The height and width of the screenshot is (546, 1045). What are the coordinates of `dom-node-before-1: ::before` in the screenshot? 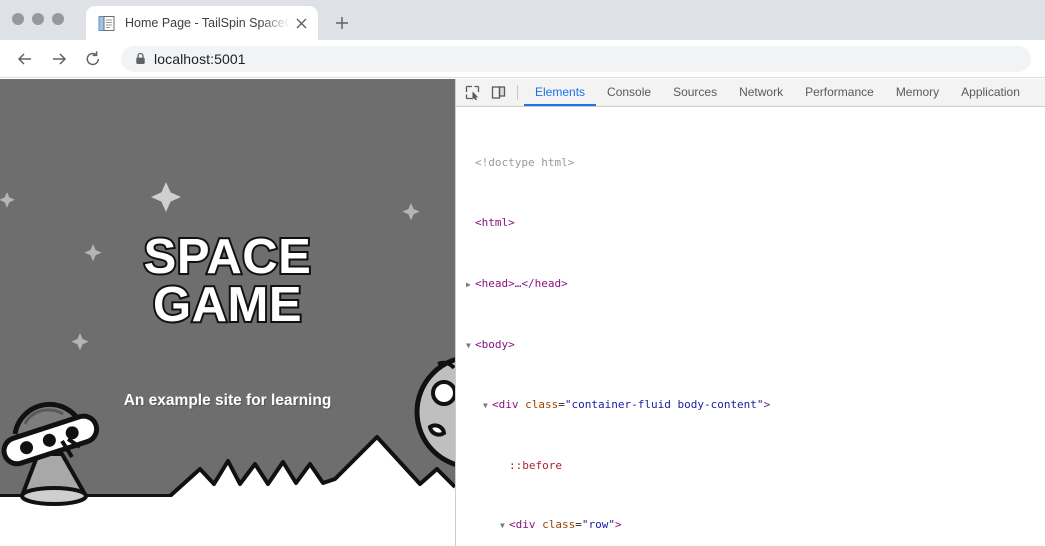 It's located at (750, 466).